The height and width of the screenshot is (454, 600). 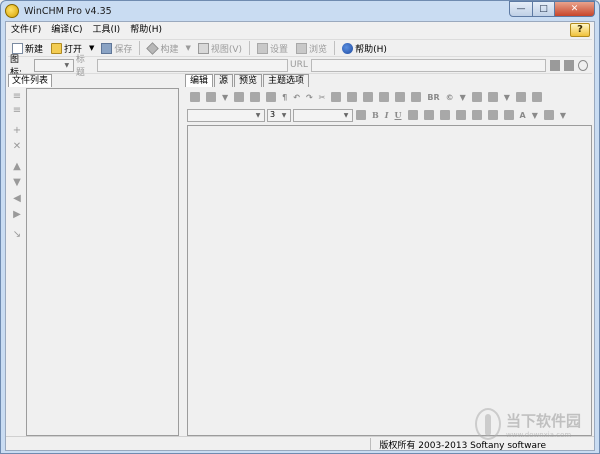 I want to click on icon-select: ▼, so click(x=53, y=65).